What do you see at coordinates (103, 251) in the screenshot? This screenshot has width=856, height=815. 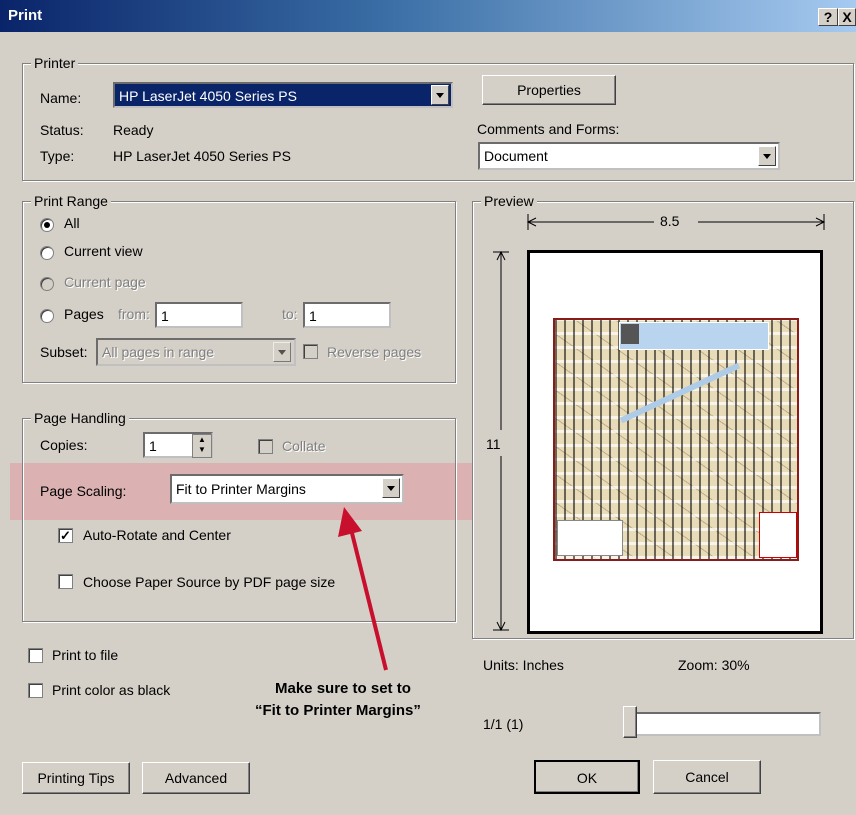 I see `radio-current-view-label: Current view` at bounding box center [103, 251].